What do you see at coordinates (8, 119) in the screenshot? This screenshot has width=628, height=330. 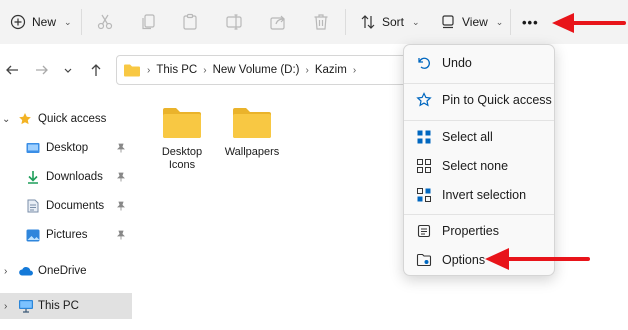 I see `expand-chevron-icon: ⌄` at bounding box center [8, 119].